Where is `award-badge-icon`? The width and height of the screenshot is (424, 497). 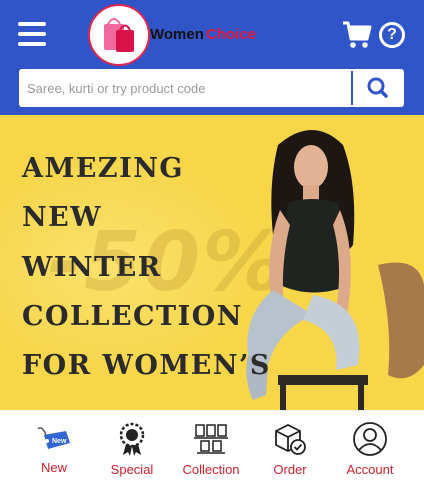
award-badge-icon is located at coordinates (132, 439).